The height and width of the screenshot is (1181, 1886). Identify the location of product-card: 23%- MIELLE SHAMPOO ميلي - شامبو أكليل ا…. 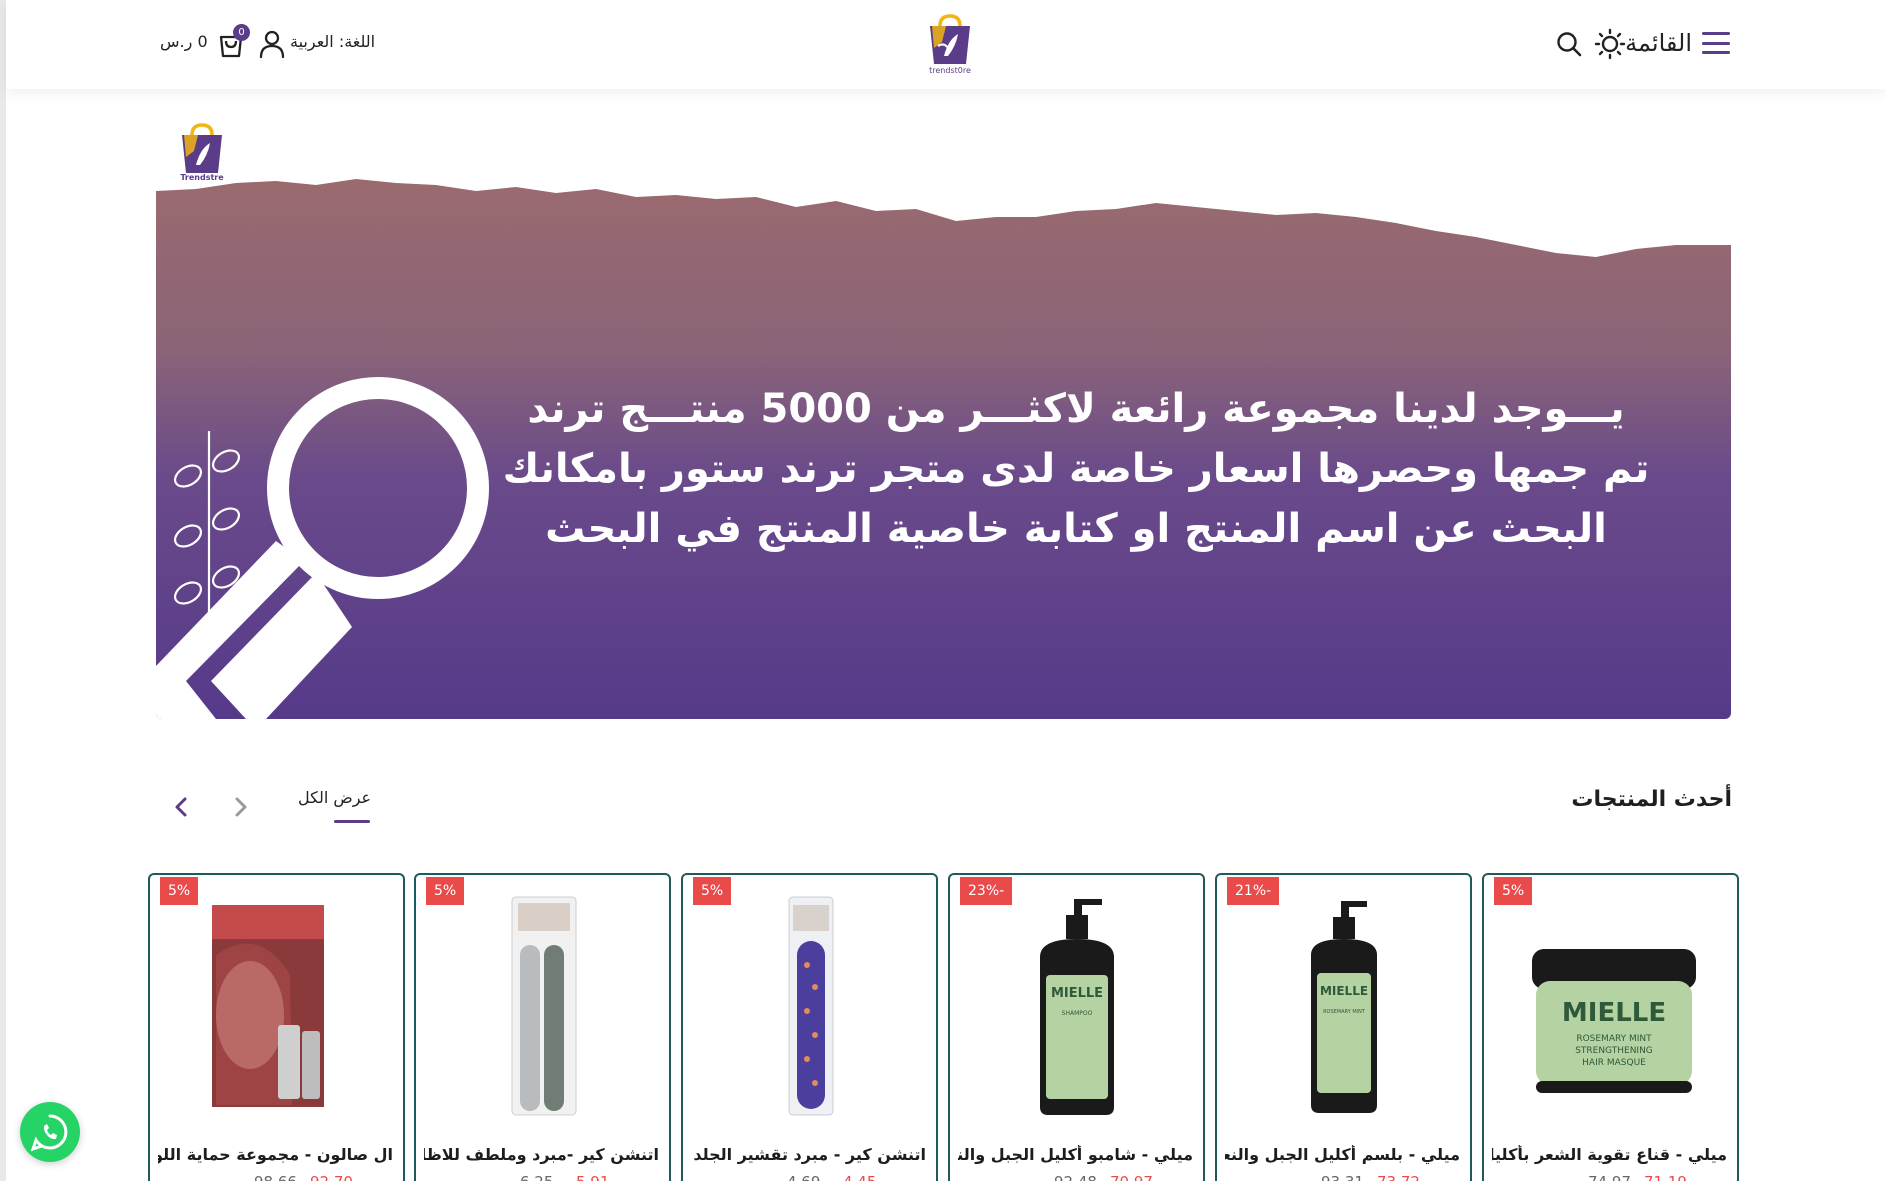
(1076, 1027).